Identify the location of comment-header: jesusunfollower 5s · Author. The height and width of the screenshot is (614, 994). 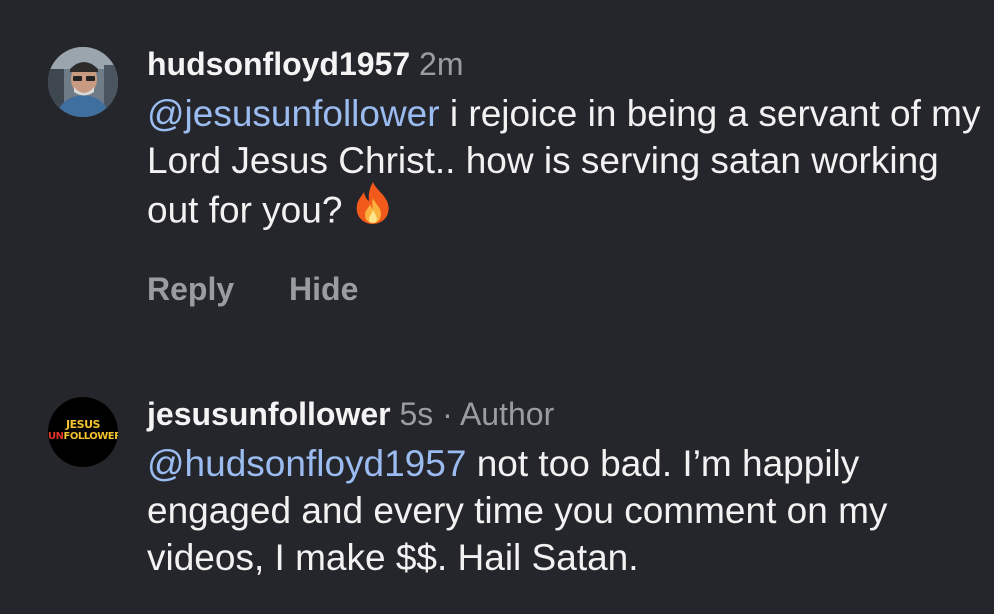
(566, 414).